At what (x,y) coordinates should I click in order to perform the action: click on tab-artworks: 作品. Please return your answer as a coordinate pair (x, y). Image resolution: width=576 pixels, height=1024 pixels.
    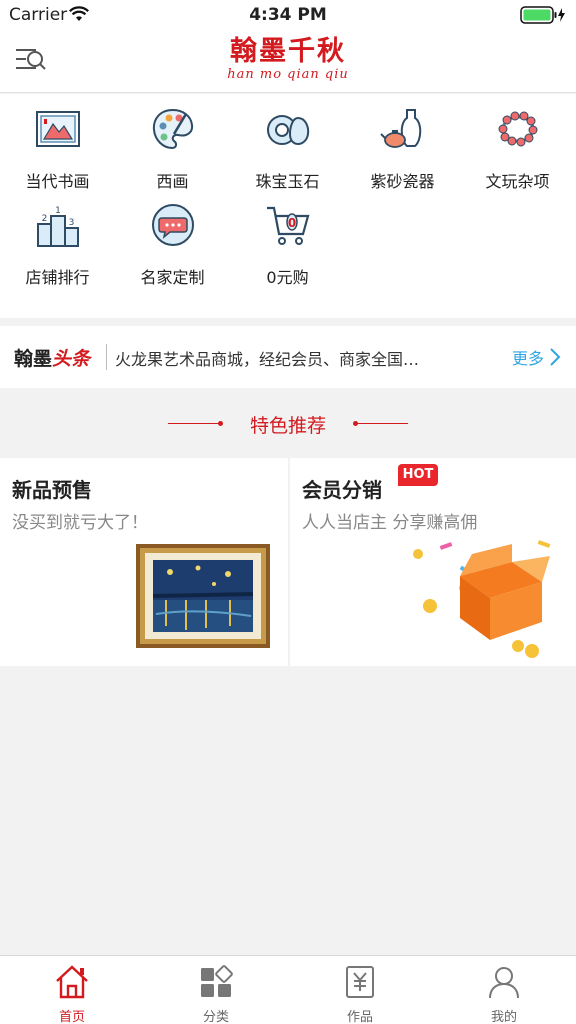
    Looking at the image, I should click on (360, 990).